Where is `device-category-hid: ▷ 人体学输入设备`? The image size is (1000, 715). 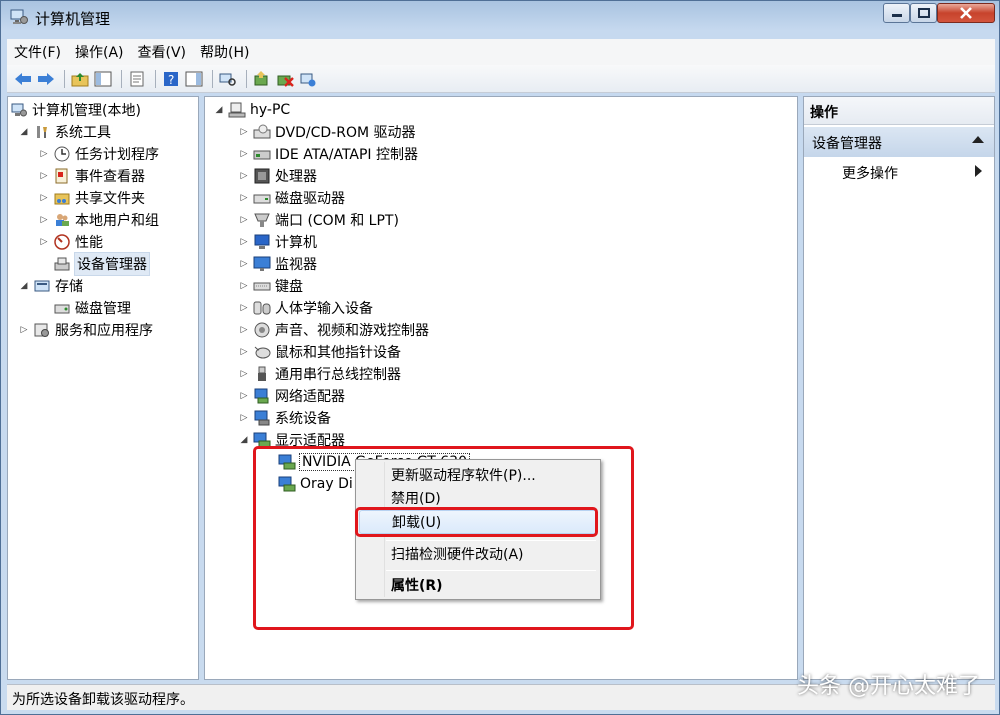 device-category-hid: ▷ 人体学输入设备 is located at coordinates (305, 308).